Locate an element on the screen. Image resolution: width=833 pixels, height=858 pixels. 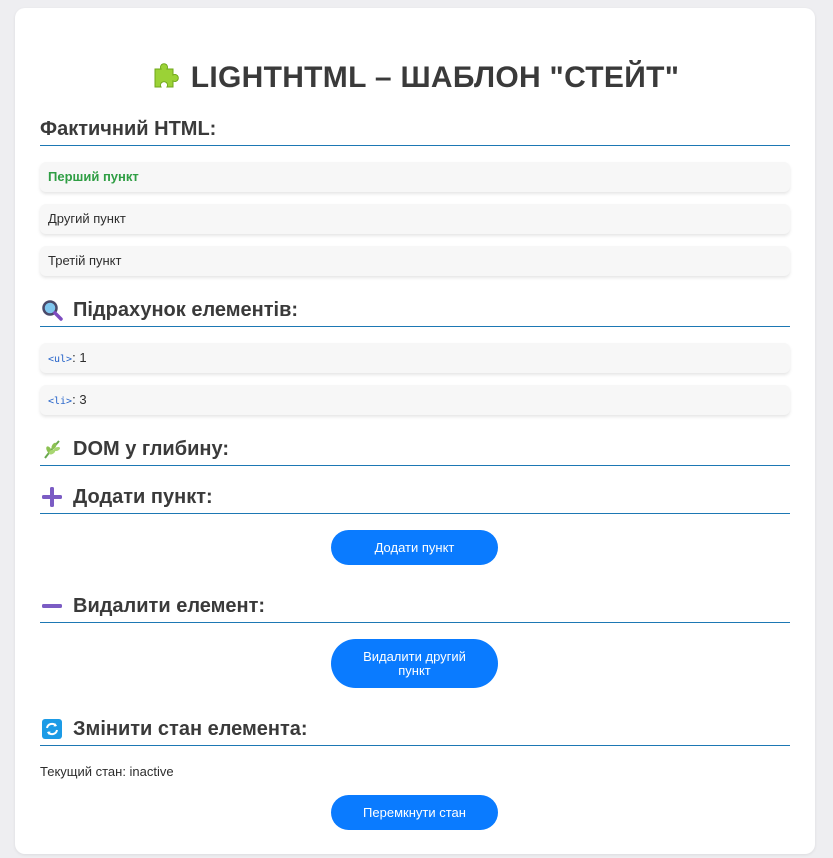
tag-code: <li> is located at coordinates (60, 401).